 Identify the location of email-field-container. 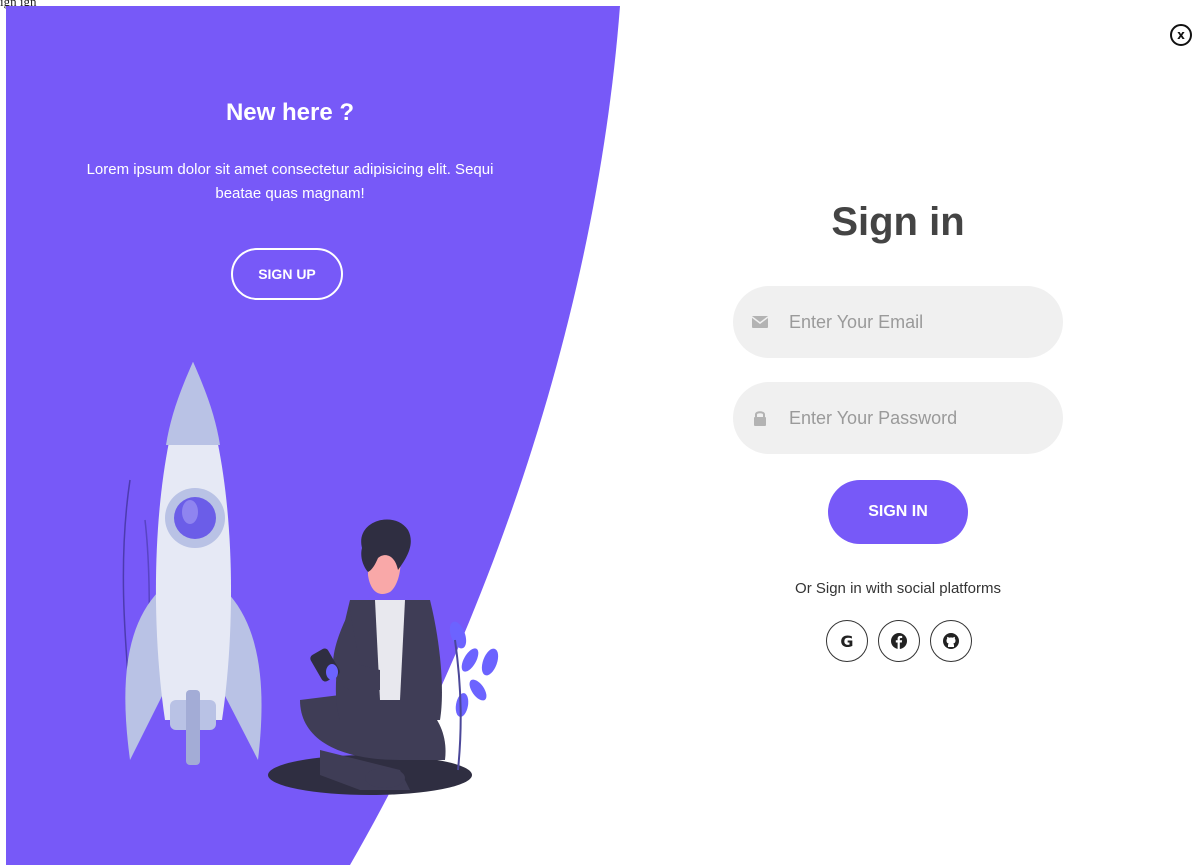
(898, 322).